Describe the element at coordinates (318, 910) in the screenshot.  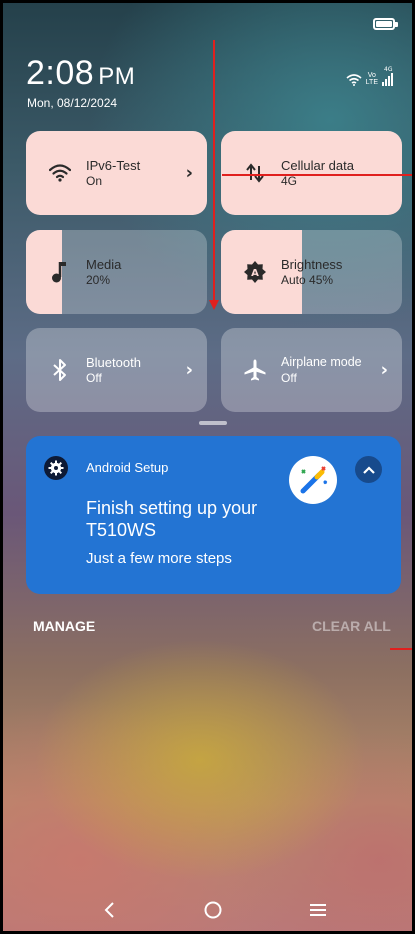
I see `menu-icon` at that location.